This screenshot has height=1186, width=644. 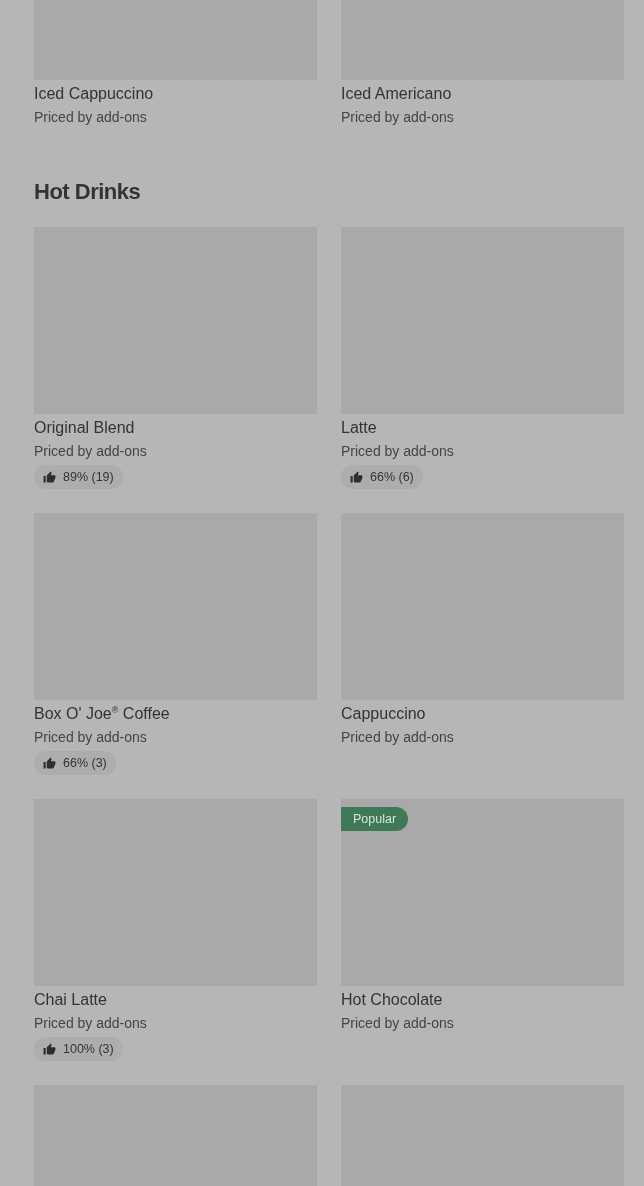 I want to click on item-name: Box O' Joe$^{®}$ Coffee, so click(x=175, y=714).